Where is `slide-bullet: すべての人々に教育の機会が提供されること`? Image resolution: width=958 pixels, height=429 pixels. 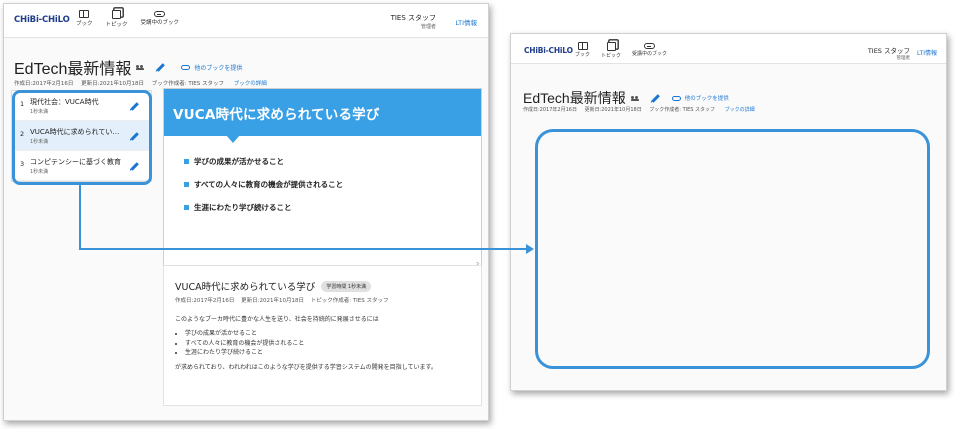 slide-bullet: すべての人々に教育の機会が提供されること is located at coordinates (263, 184).